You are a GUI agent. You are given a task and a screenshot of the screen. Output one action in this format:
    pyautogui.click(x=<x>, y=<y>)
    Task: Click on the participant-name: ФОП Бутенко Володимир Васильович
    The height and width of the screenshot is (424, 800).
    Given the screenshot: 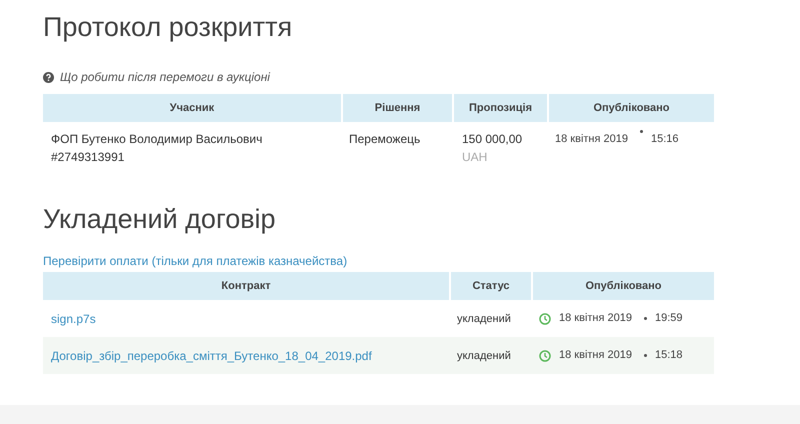 What is the action you would take?
    pyautogui.click(x=157, y=139)
    